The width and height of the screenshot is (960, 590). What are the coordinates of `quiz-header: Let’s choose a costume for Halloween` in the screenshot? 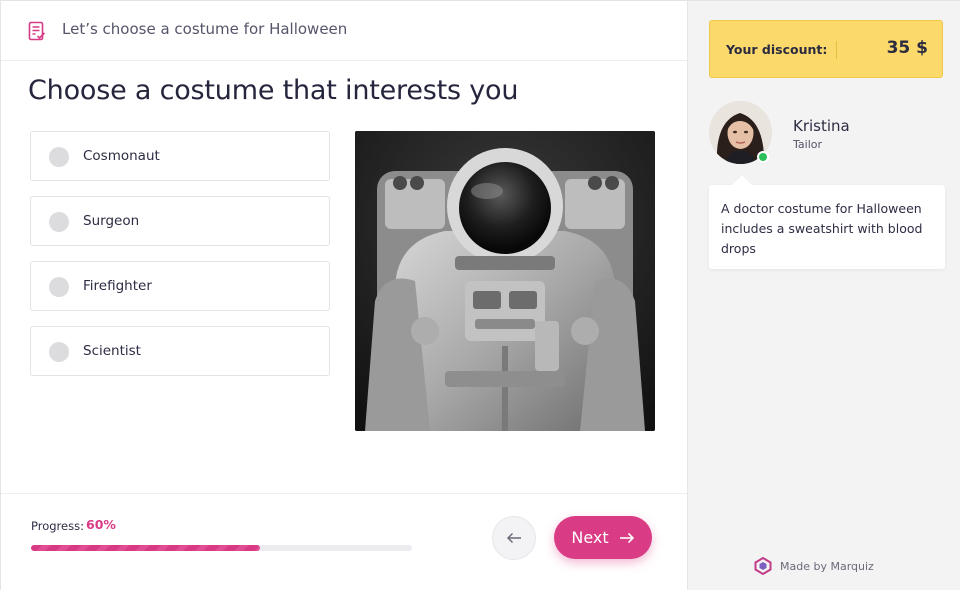 It's located at (344, 31).